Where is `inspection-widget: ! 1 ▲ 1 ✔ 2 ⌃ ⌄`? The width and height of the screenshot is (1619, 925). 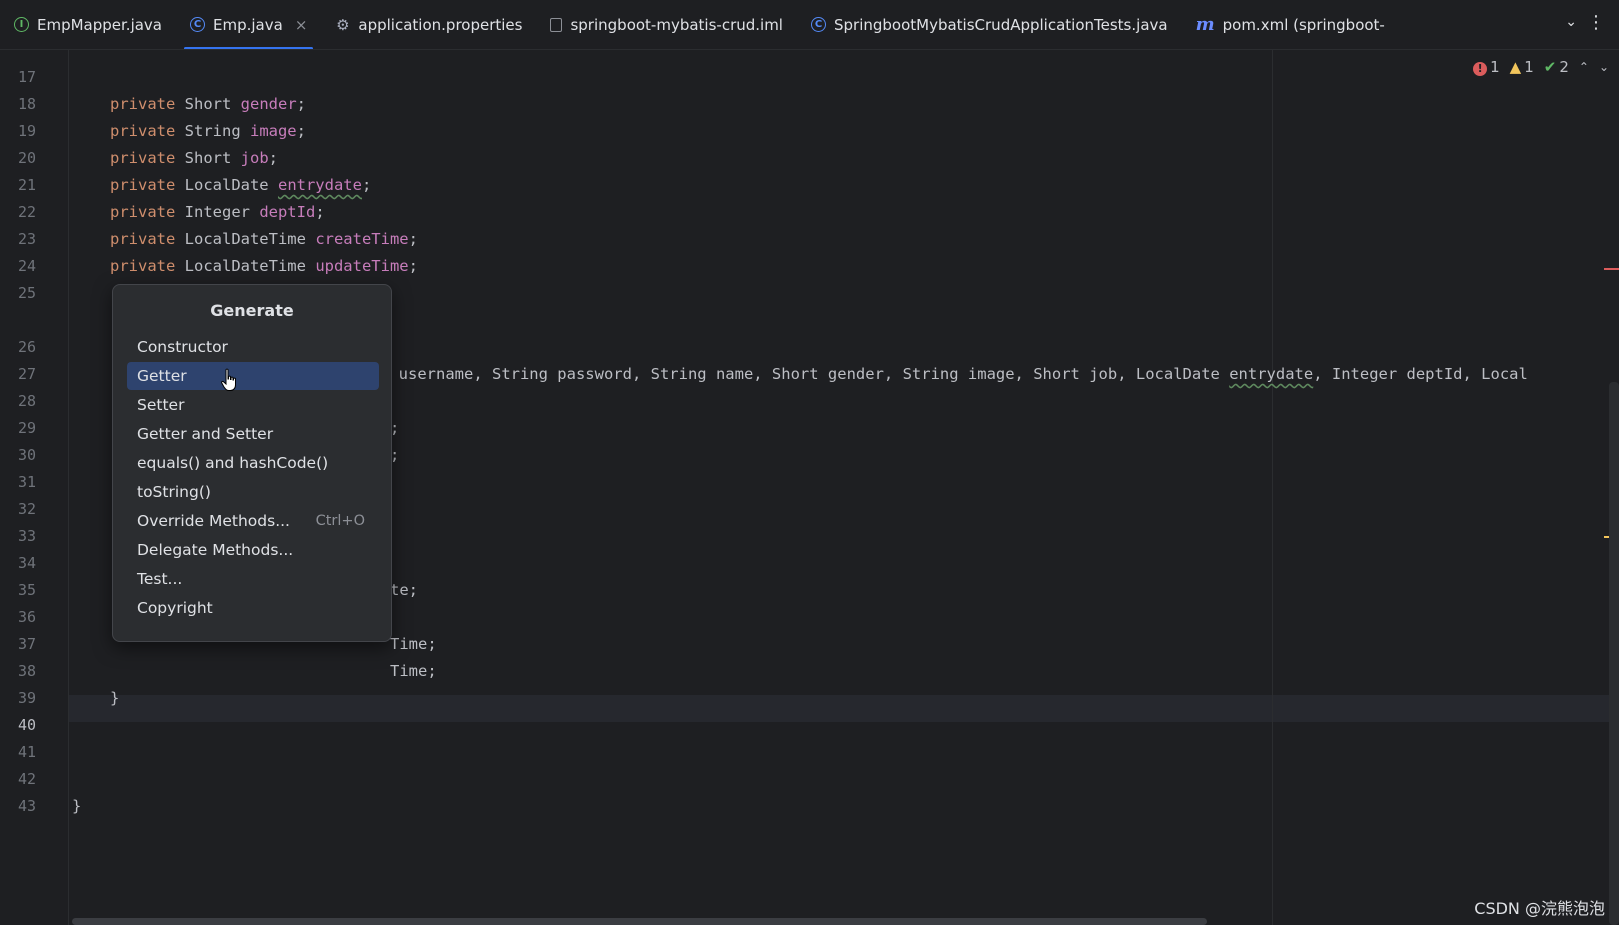 inspection-widget: ! 1 ▲ 1 ✔ 2 ⌃ ⌄ is located at coordinates (1541, 67).